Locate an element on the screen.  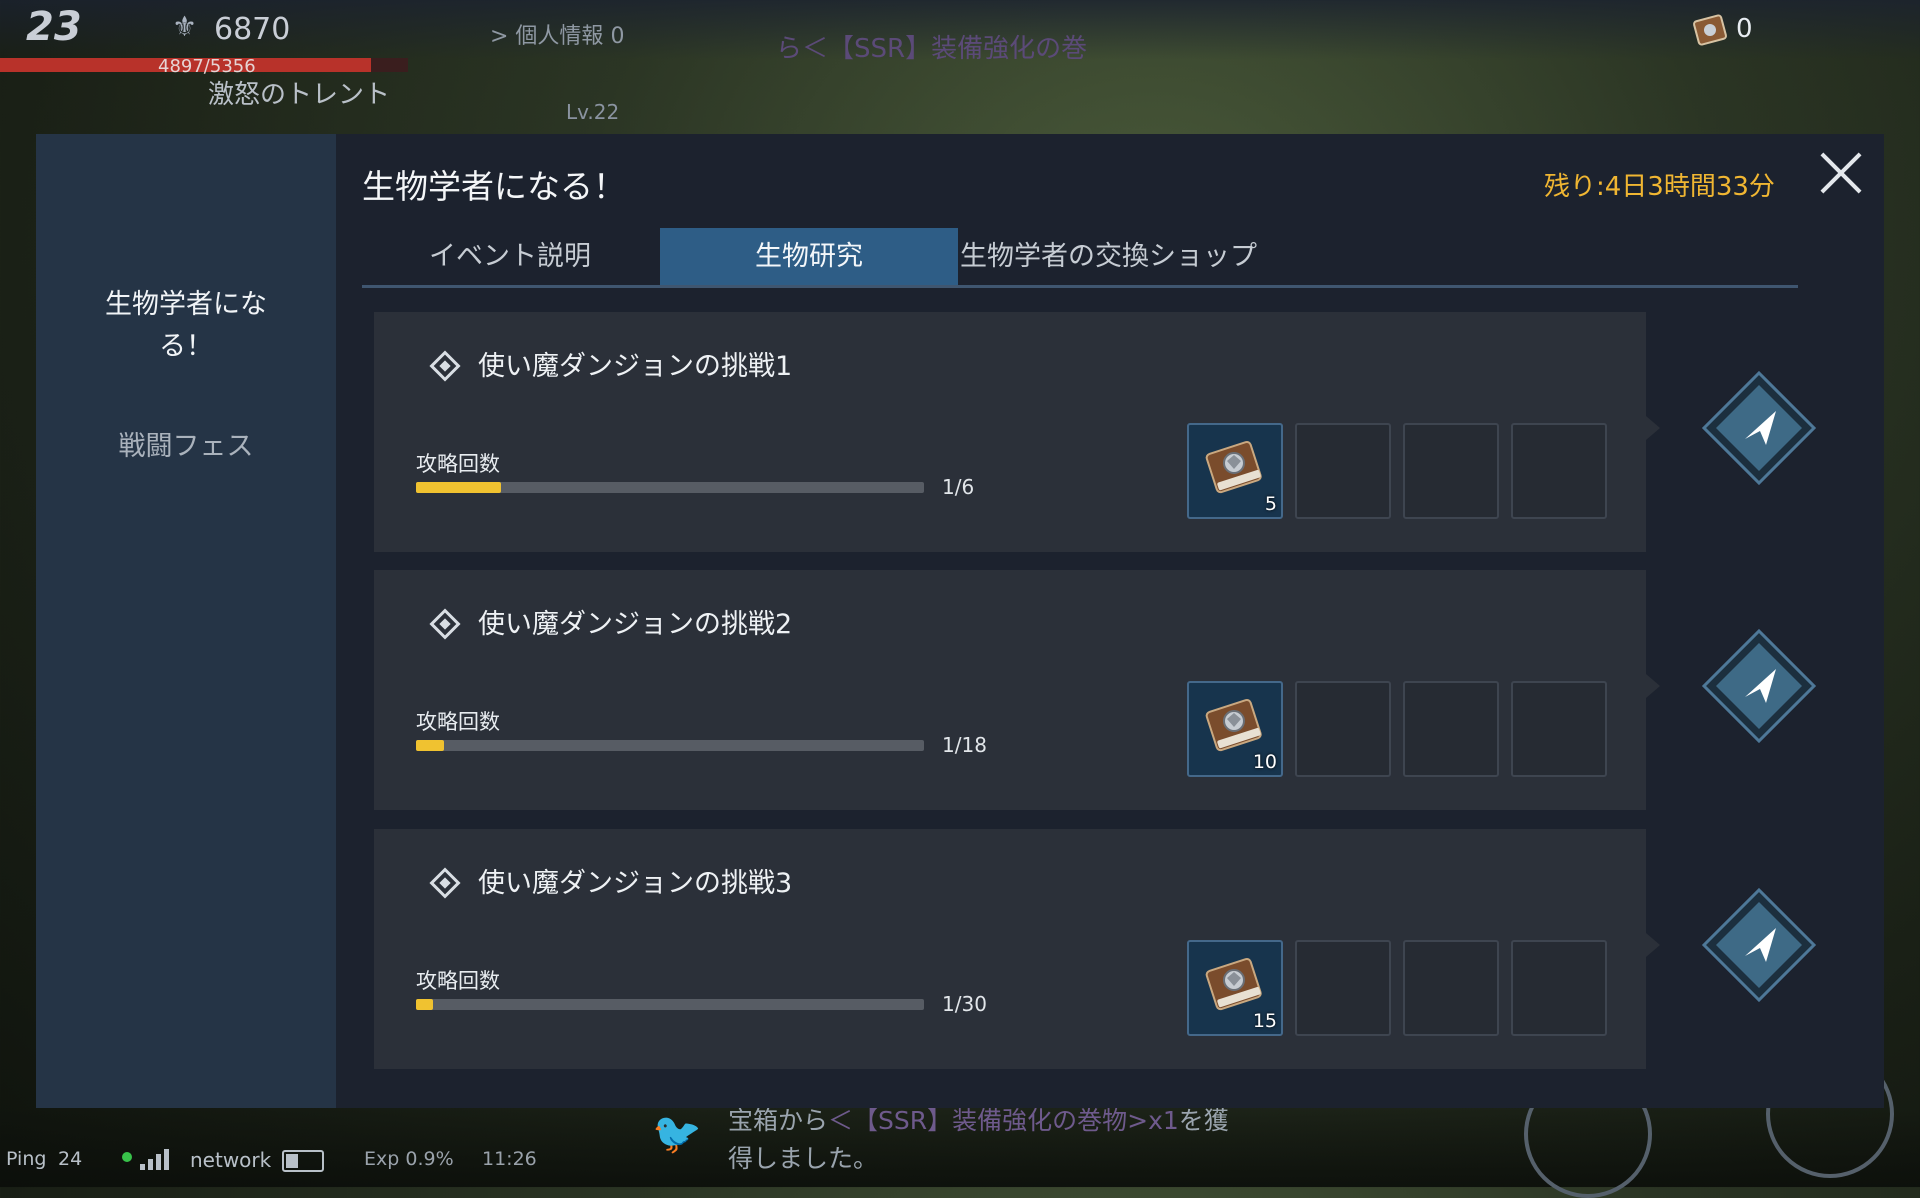
profile-link: > 個人情報 0 is located at coordinates (557, 34).